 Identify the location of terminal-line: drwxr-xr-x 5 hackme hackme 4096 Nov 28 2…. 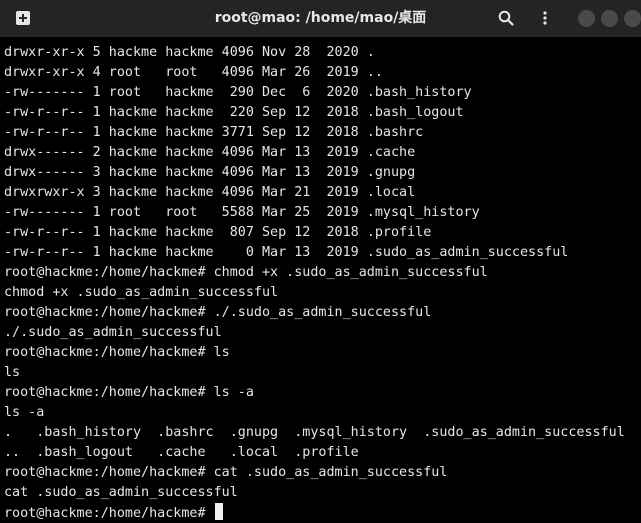
(189, 52).